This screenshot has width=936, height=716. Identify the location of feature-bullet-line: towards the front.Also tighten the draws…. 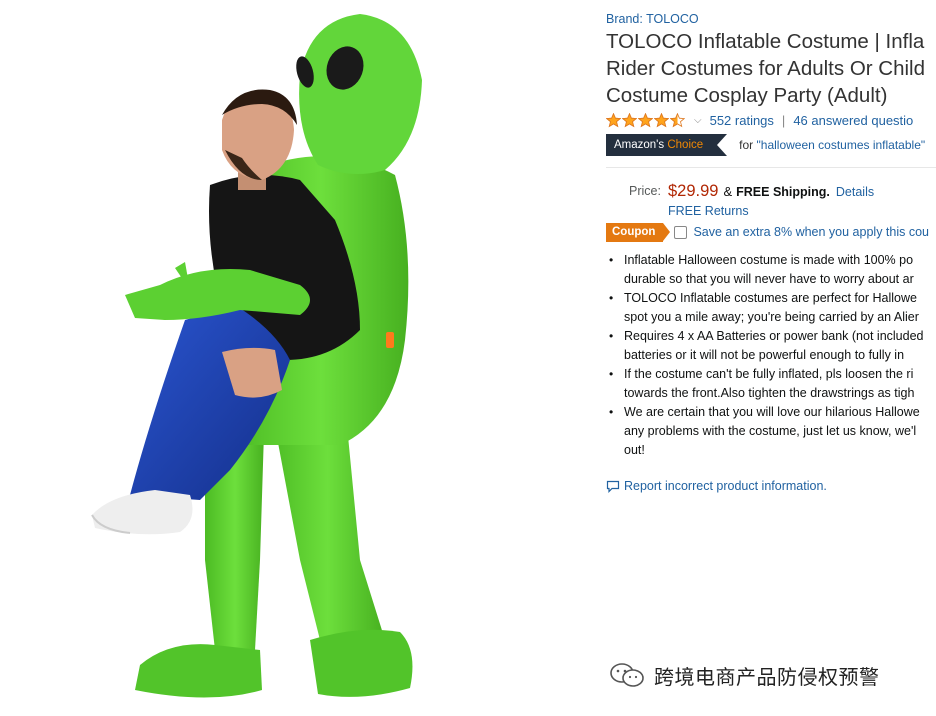
(769, 393).